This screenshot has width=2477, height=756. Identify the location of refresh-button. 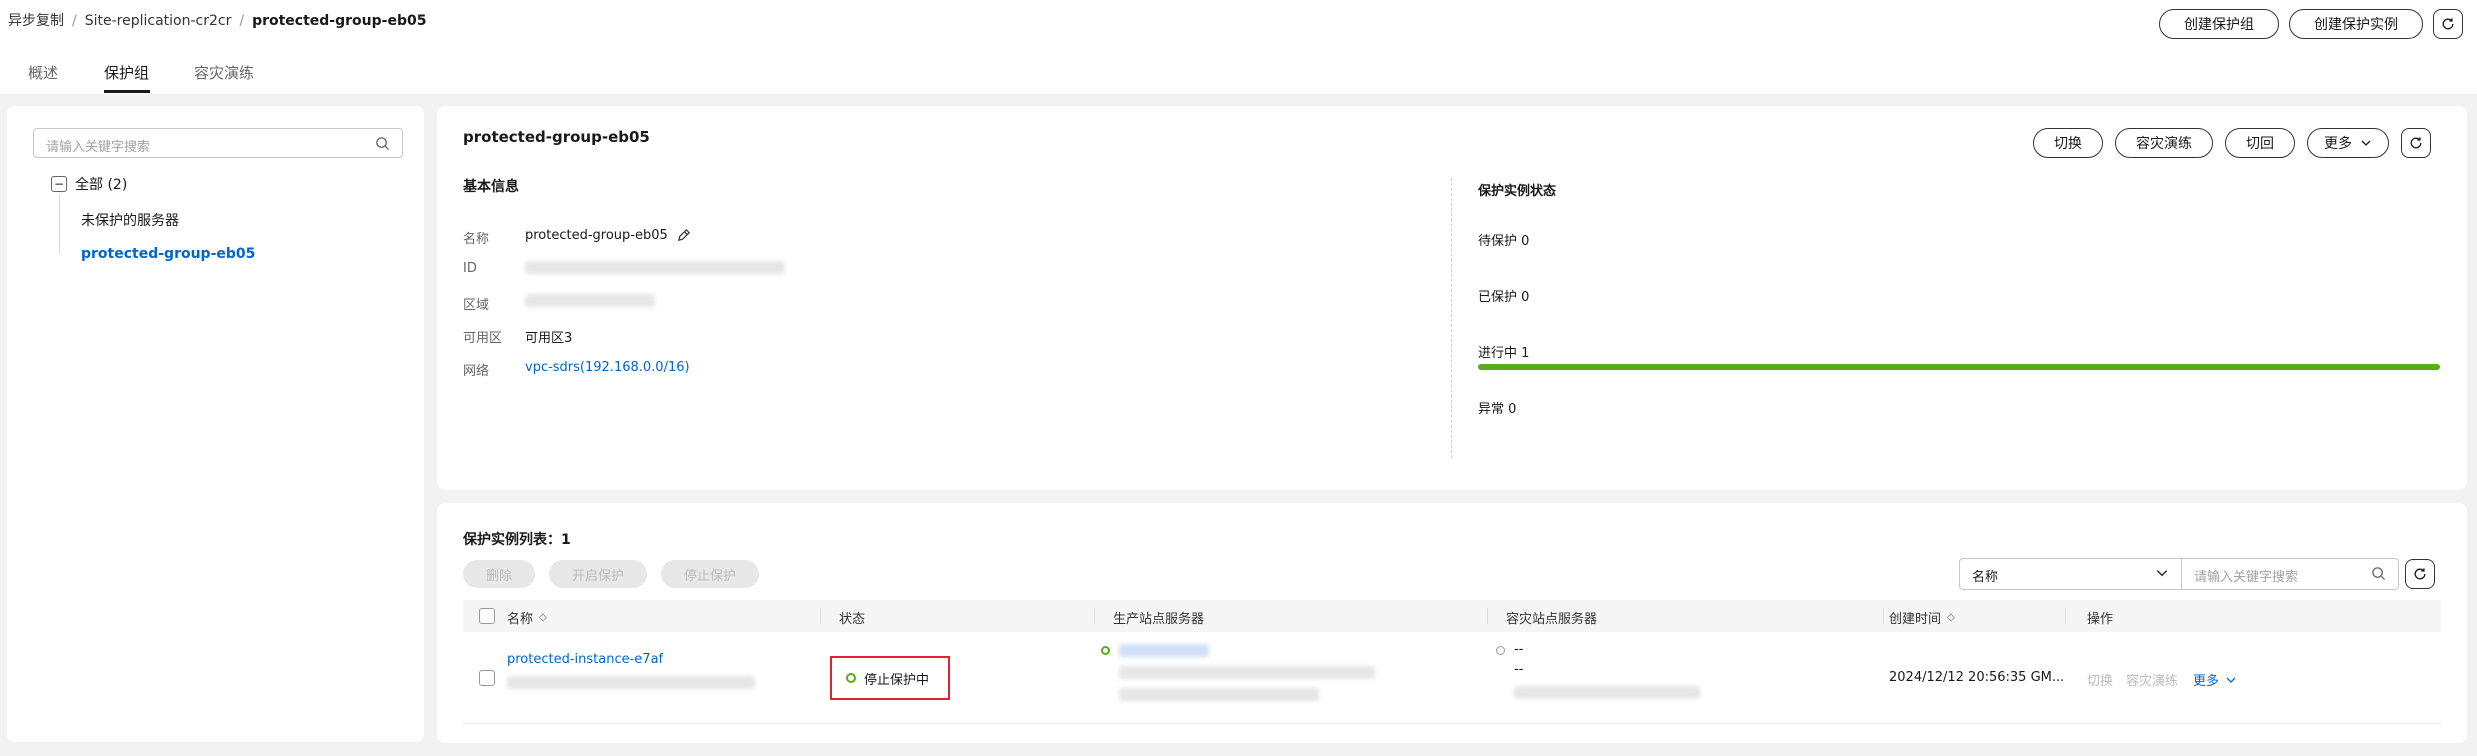
(2448, 24).